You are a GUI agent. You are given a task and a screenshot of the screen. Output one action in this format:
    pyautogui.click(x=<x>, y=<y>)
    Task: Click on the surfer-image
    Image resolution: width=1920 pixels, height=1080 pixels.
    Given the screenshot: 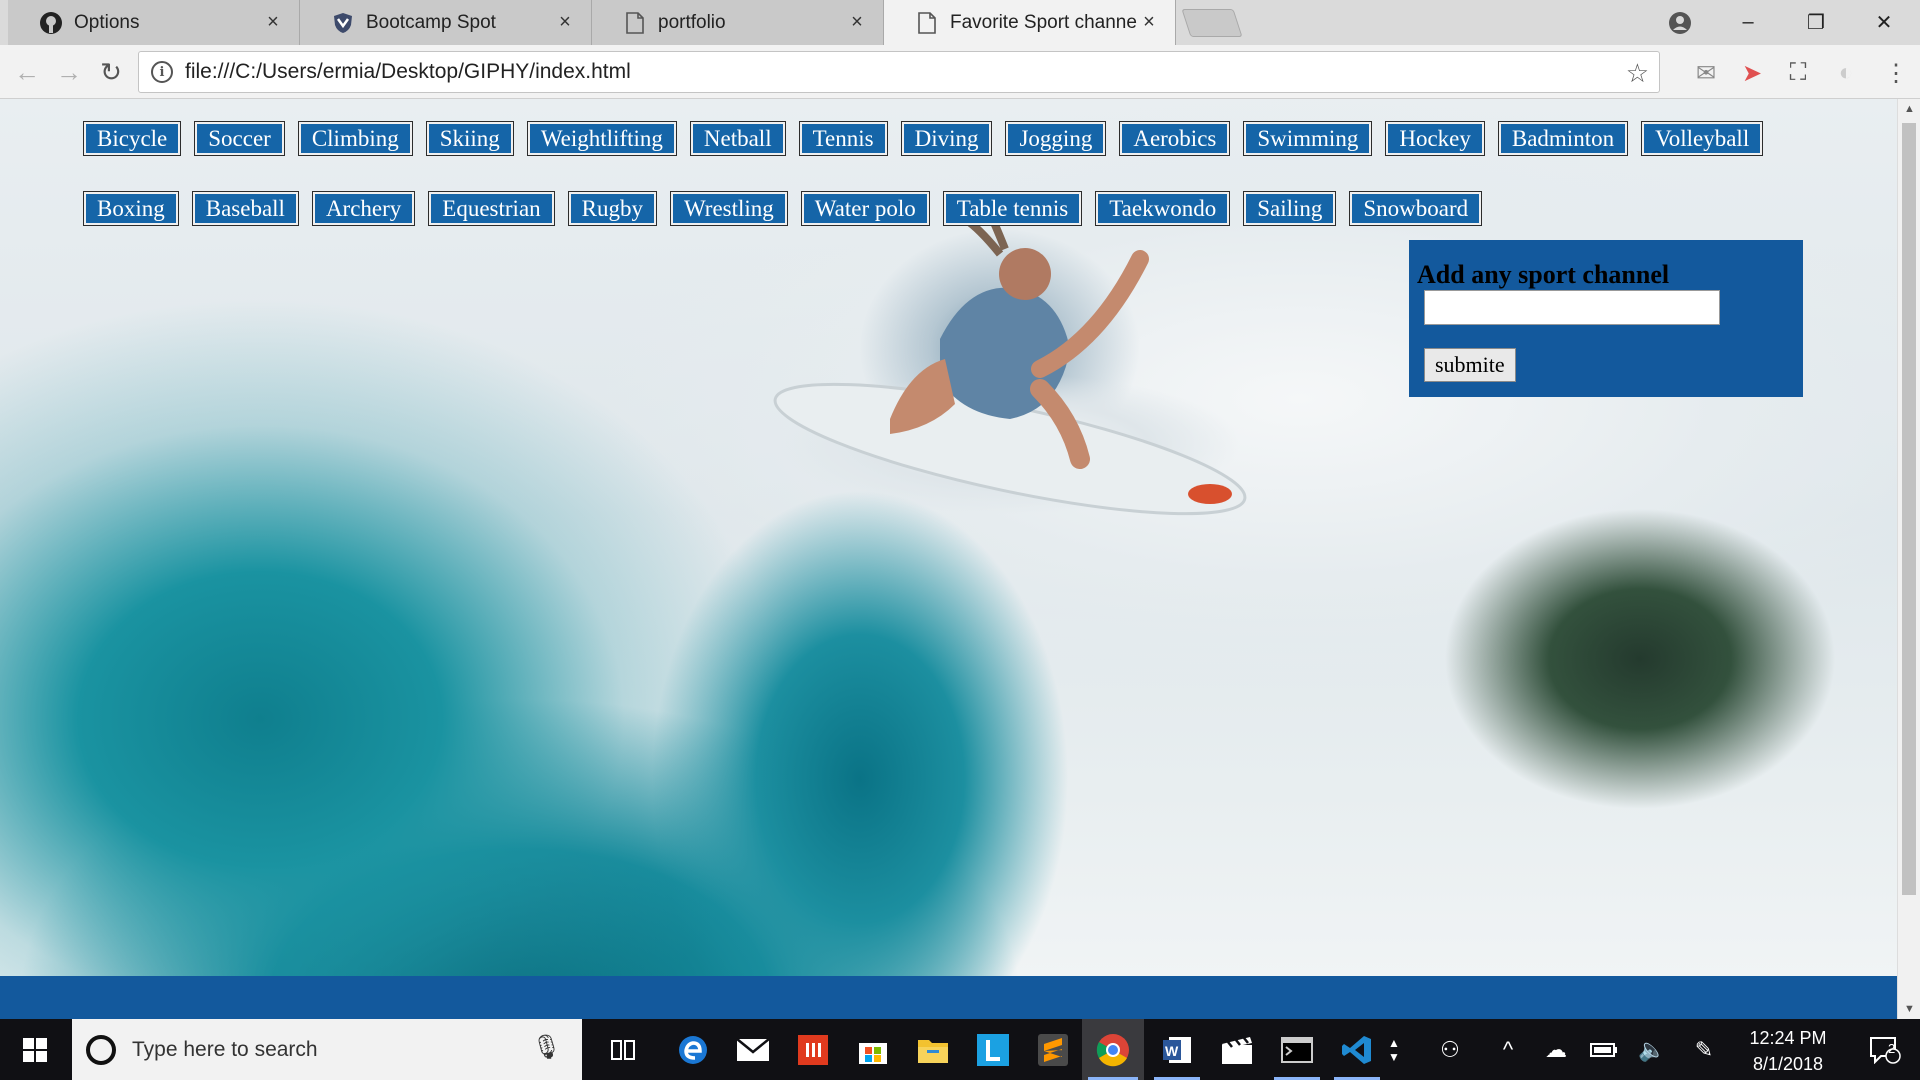 What is the action you would take?
    pyautogui.click(x=1010, y=367)
    